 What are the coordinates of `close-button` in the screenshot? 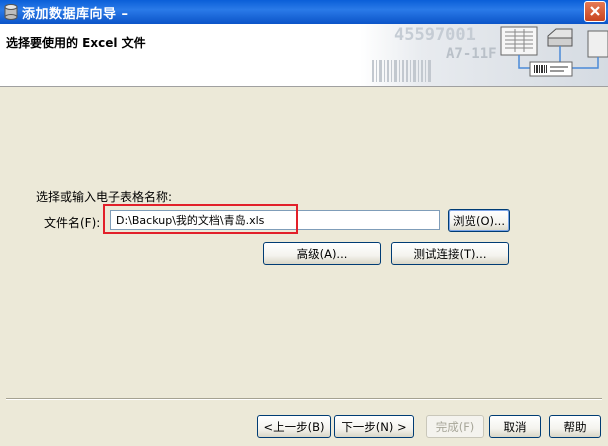 It's located at (595, 11).